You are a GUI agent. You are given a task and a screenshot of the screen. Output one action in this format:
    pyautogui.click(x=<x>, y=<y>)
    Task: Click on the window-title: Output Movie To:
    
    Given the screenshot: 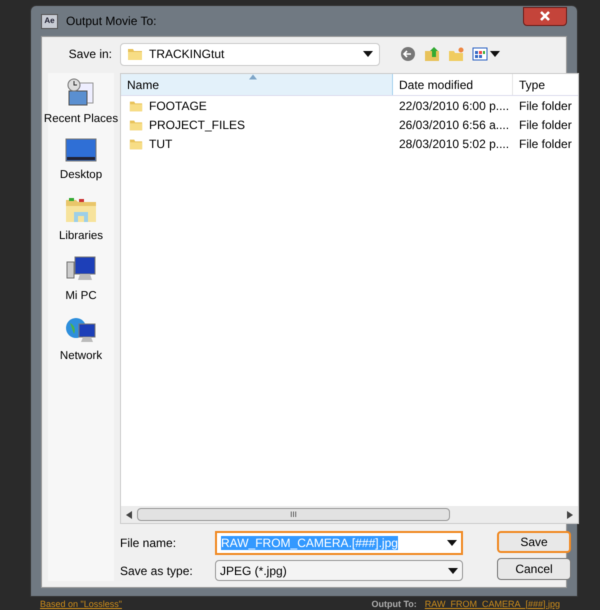 What is the action you would take?
    pyautogui.click(x=111, y=21)
    